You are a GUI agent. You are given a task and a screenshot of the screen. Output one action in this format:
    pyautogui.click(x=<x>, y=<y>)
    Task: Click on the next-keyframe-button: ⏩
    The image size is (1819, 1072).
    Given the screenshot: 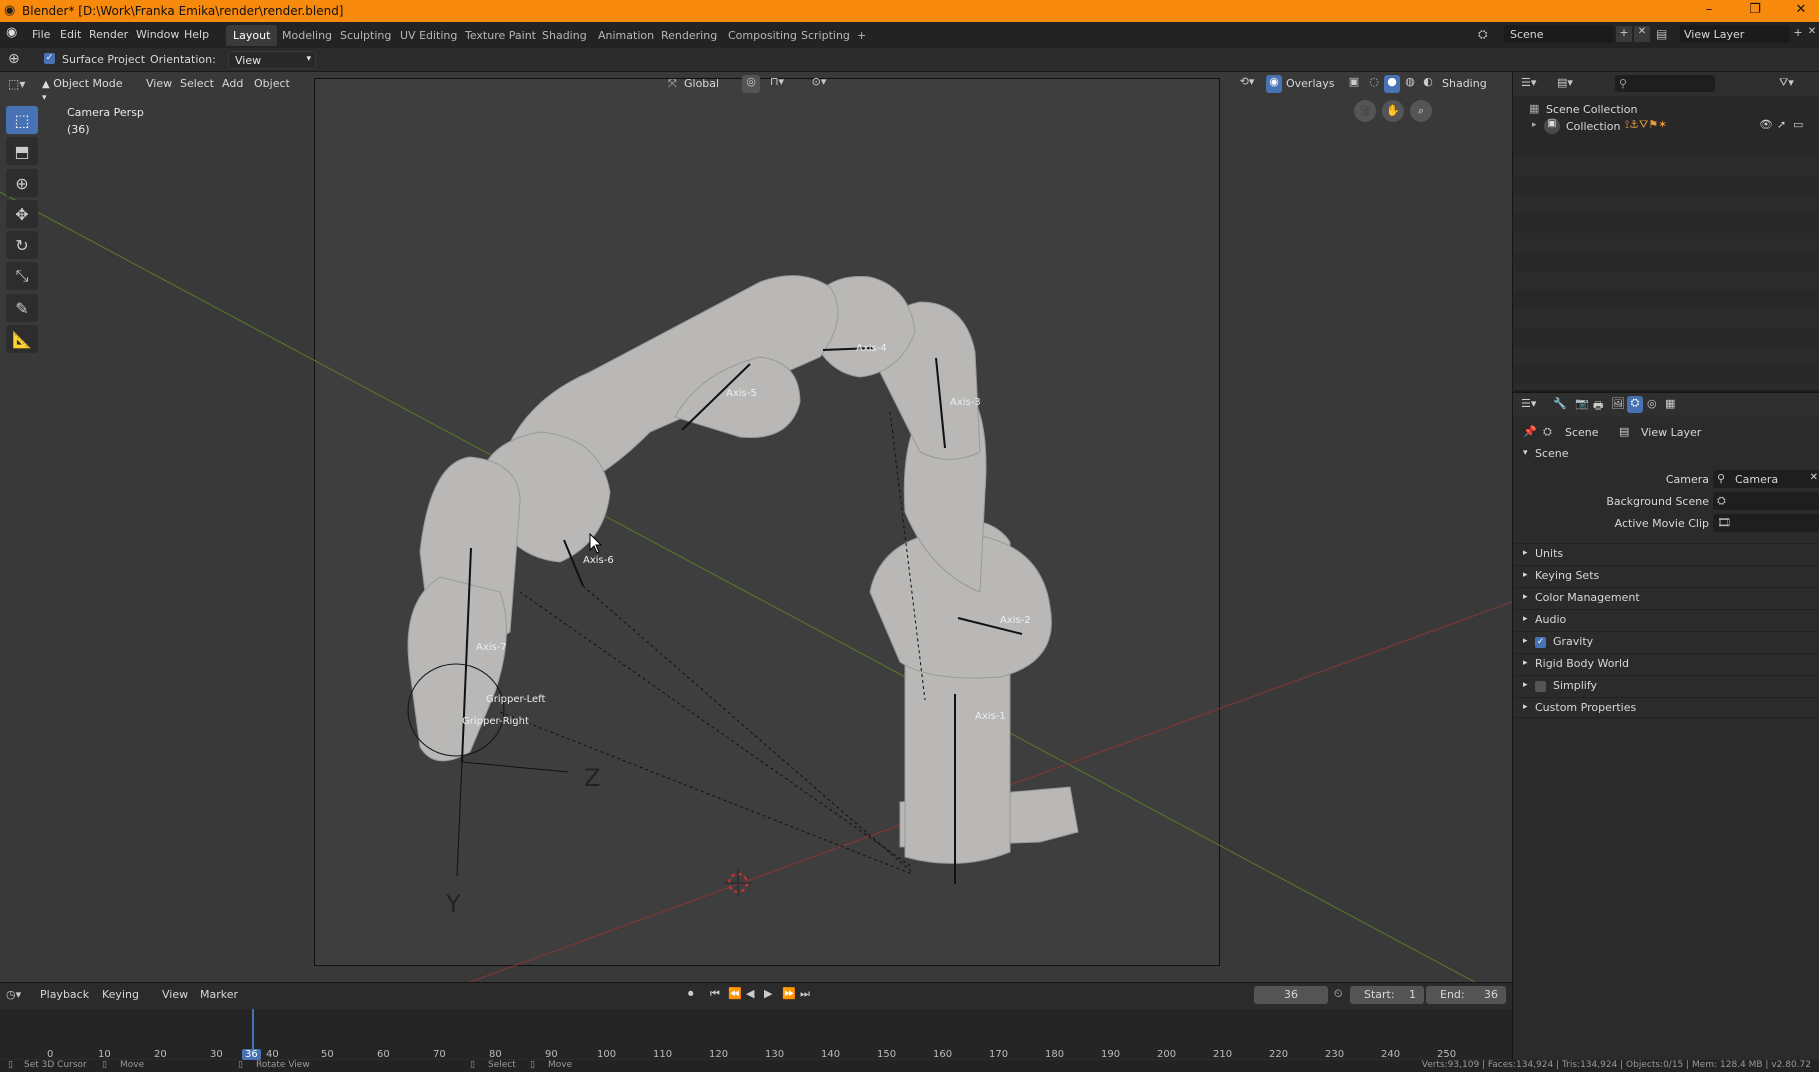 What is the action you would take?
    pyautogui.click(x=789, y=993)
    